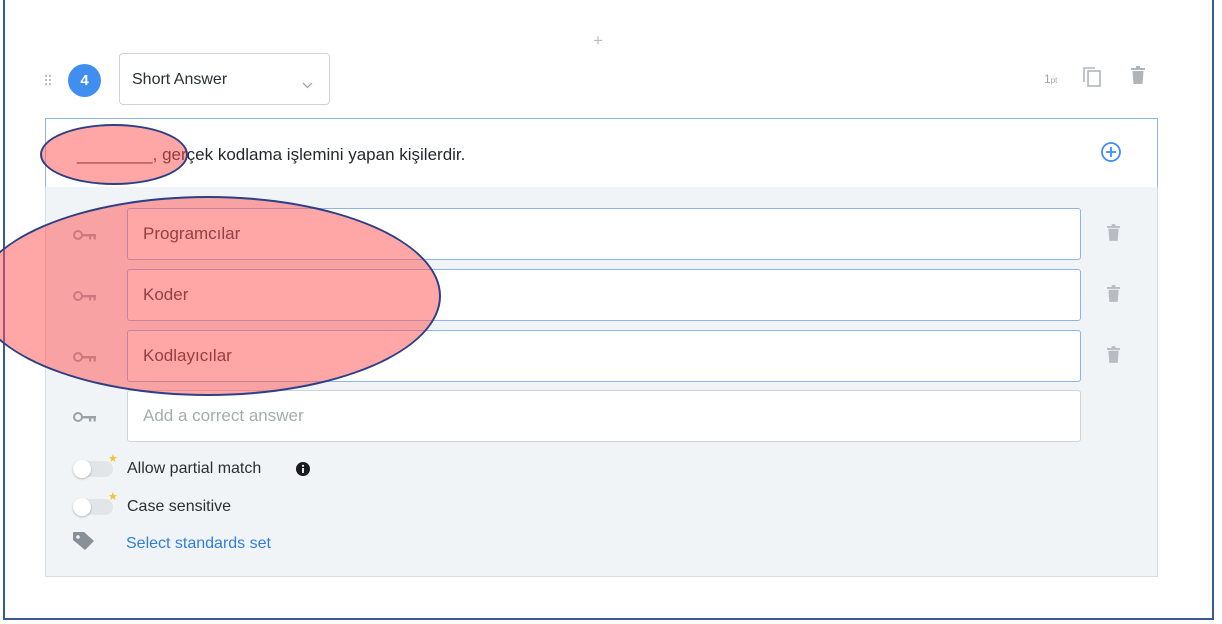  Describe the element at coordinates (1111, 154) in the screenshot. I see `plus-circle-icon` at that location.